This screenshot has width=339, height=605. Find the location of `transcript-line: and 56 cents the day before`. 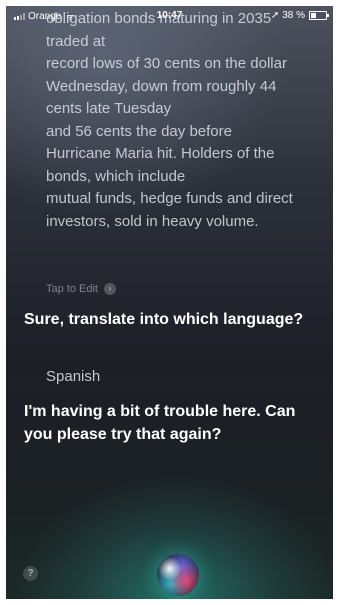

transcript-line: and 56 cents the day before is located at coordinates (139, 131).